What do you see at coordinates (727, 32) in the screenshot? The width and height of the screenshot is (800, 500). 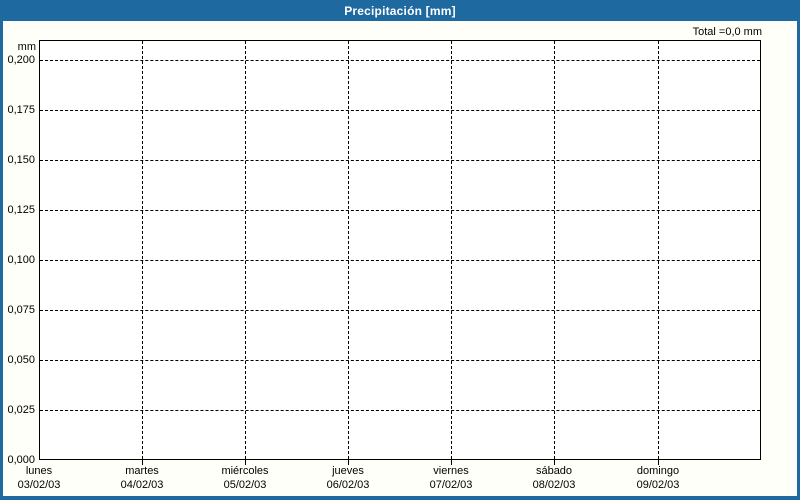 I see `total-annotation: Total =0,0 mm` at bounding box center [727, 32].